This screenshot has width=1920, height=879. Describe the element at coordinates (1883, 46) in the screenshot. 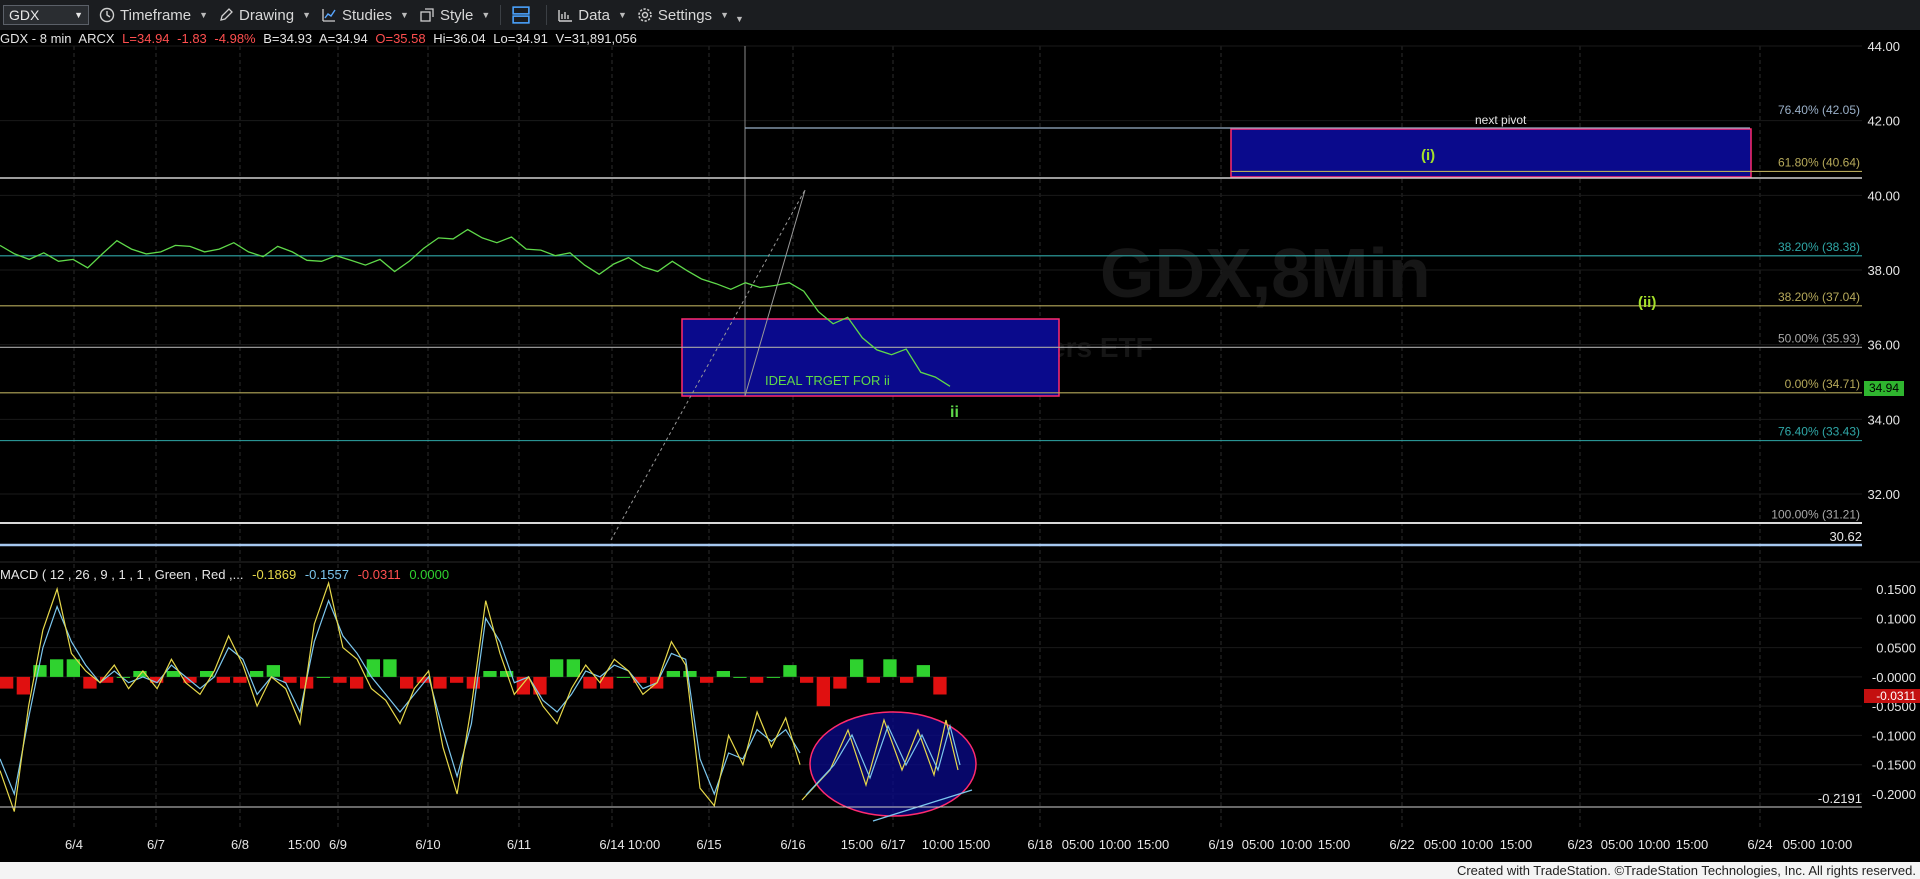

I see `price-tick-label: 44.00` at that location.